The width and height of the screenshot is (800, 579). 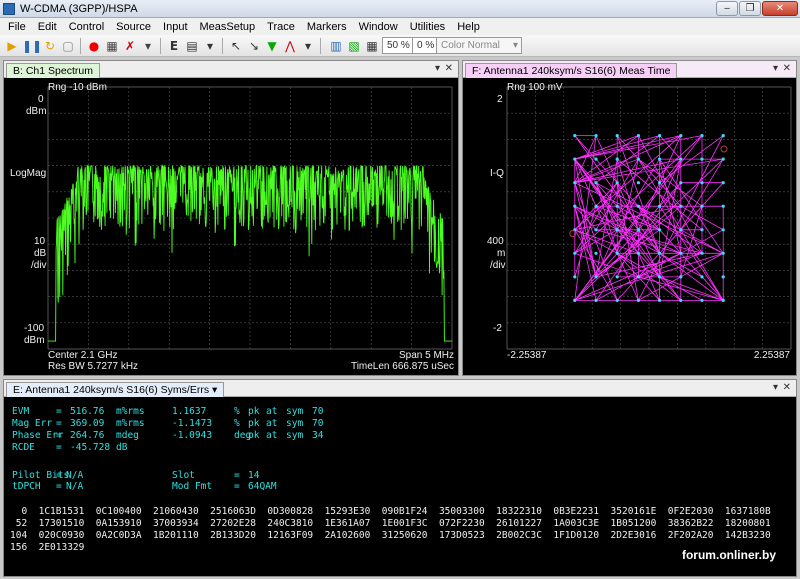 I want to click on resolution-bandwidth: Res BW 5.7277 kHz, so click(x=93, y=366).